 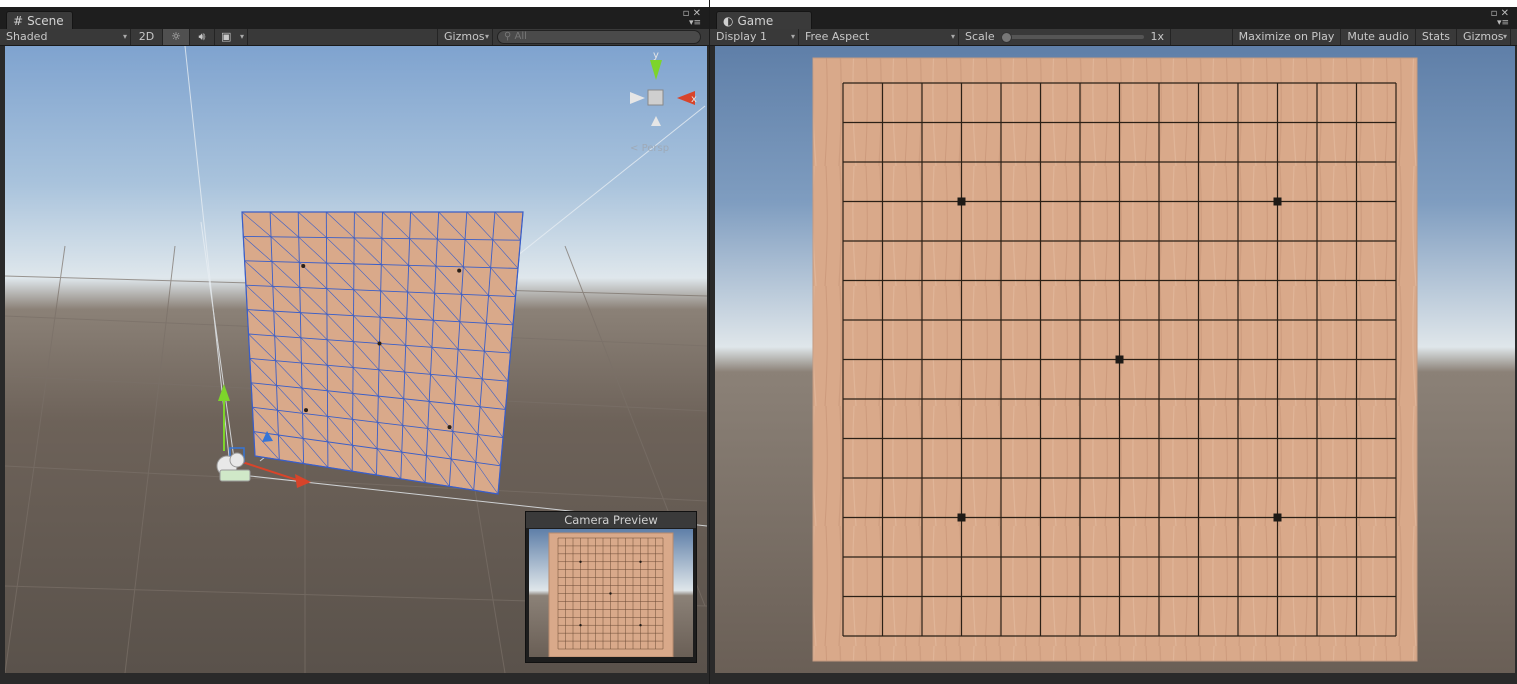 What do you see at coordinates (728, 21) in the screenshot?
I see `game-controller-icon: ◐` at bounding box center [728, 21].